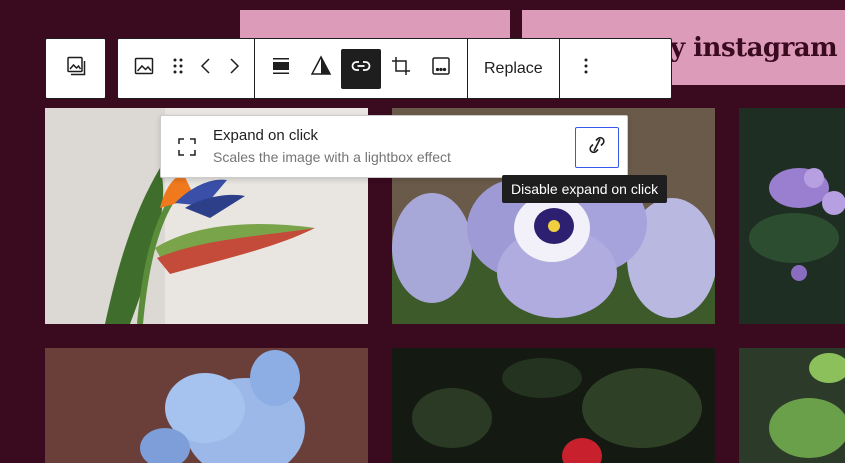  I want to click on block-type-image-button, so click(144, 69).